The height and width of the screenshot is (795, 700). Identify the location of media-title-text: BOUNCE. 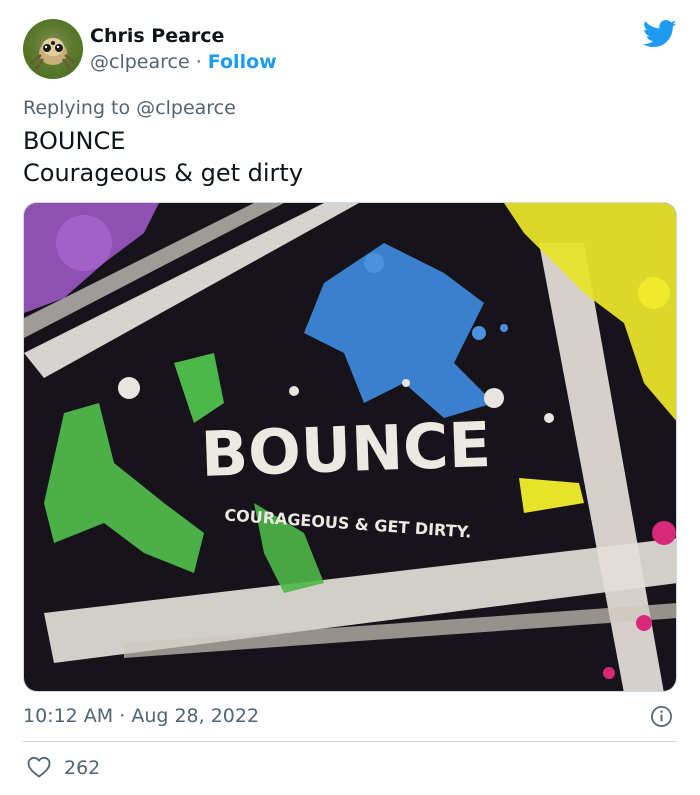
(346, 449).